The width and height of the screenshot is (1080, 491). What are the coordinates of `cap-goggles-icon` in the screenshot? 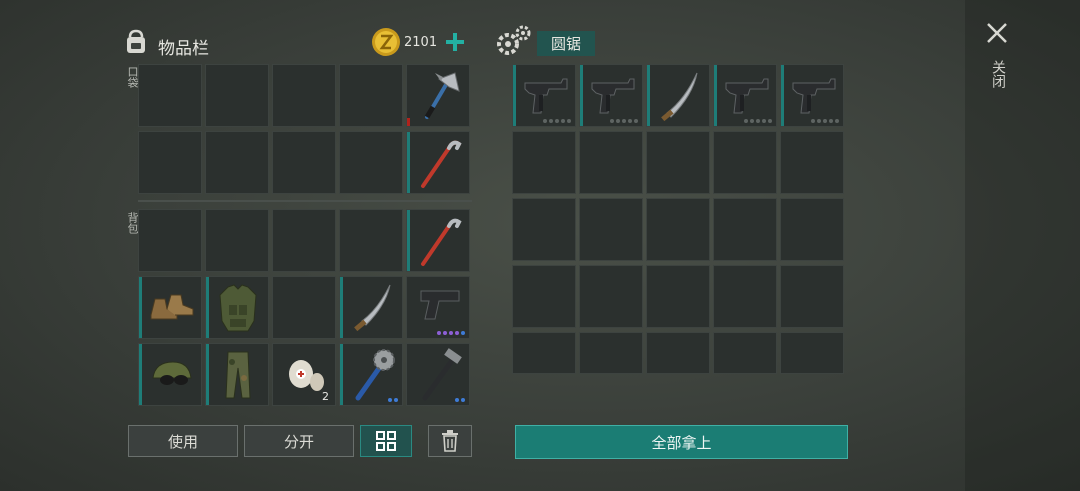 It's located at (172, 373).